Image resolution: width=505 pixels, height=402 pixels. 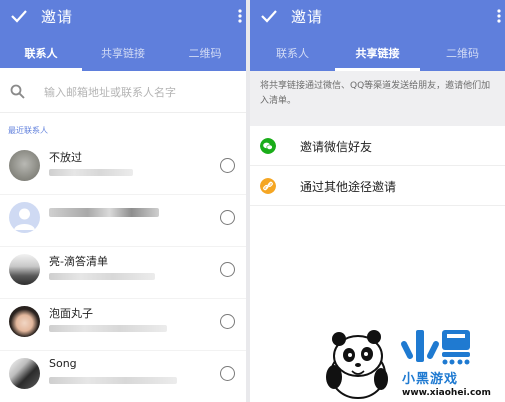 What do you see at coordinates (65, 157) in the screenshot?
I see `contact-name: 不放过` at bounding box center [65, 157].